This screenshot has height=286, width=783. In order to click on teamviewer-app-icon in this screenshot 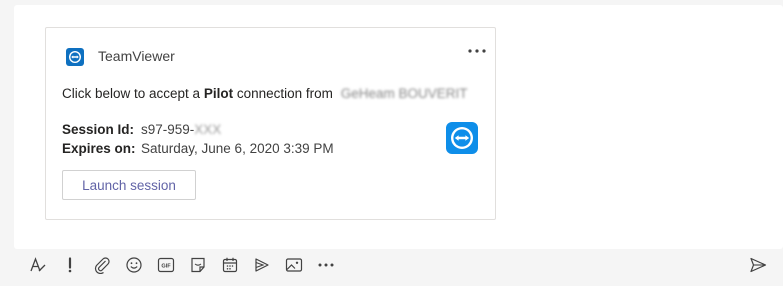, I will do `click(462, 138)`.